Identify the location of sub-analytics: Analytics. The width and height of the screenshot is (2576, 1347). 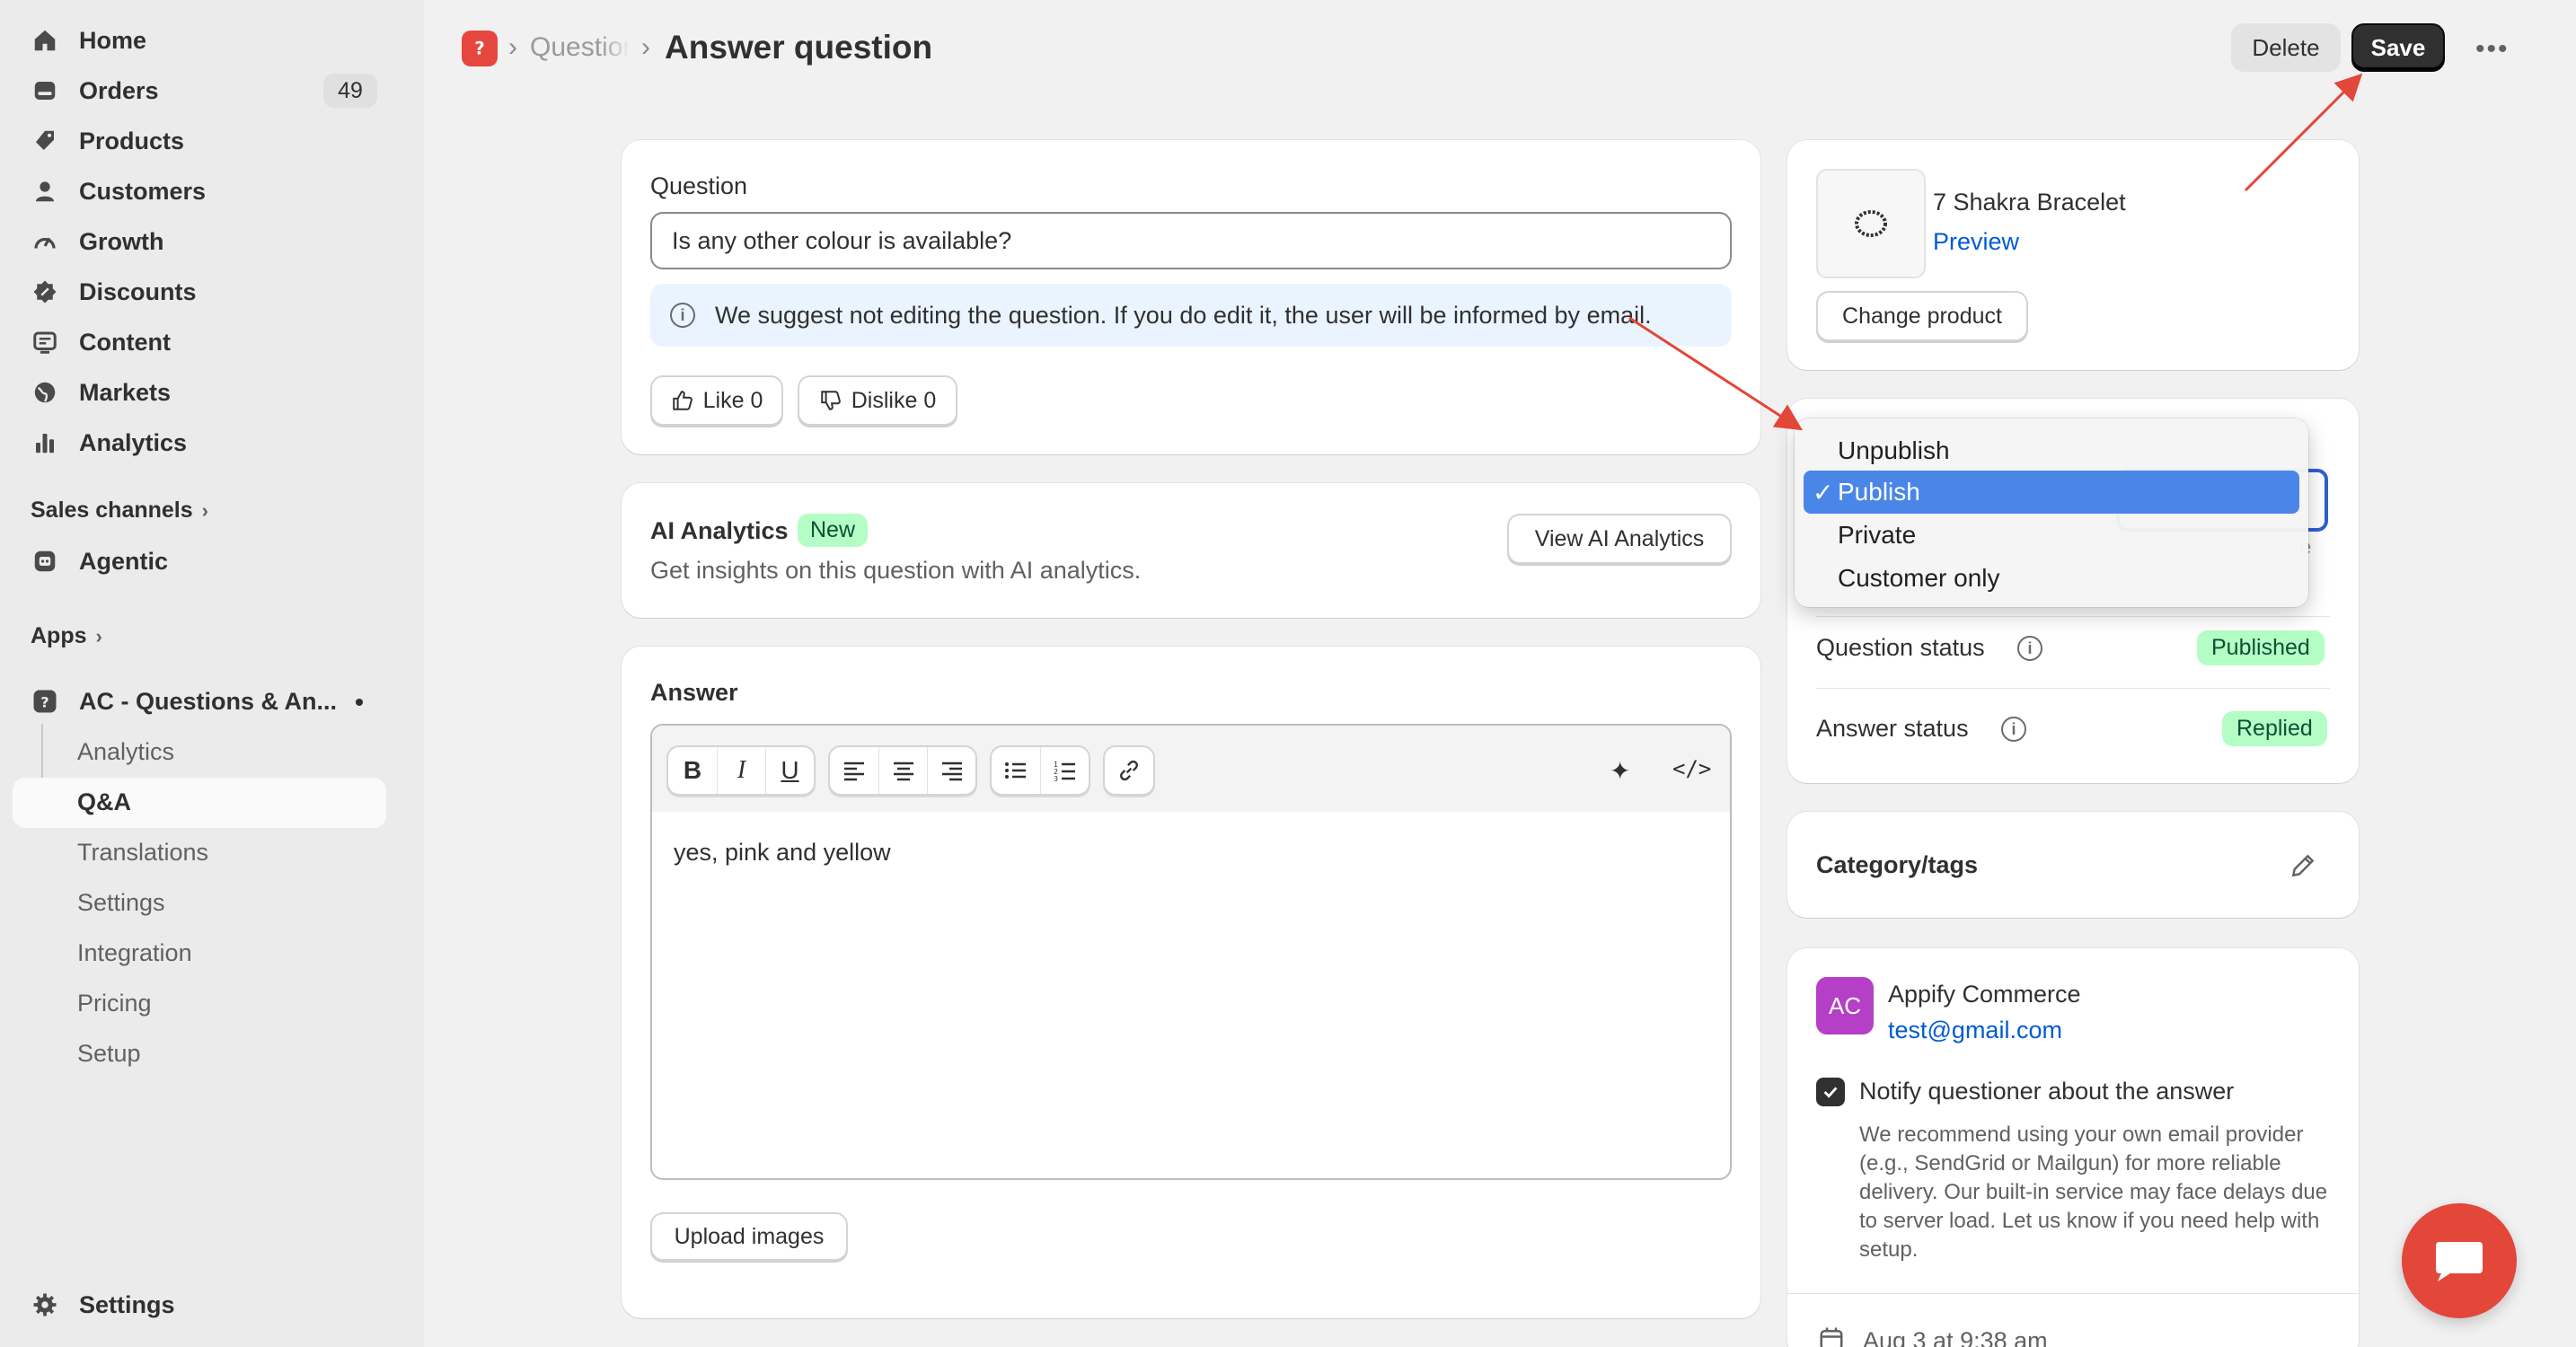
(125, 752).